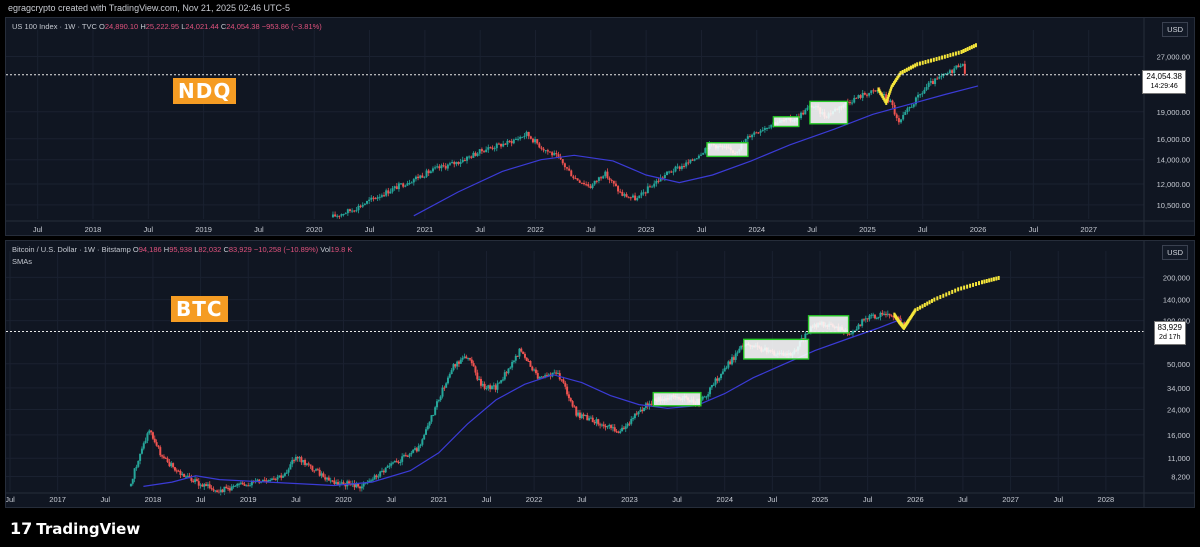  I want to click on btc-currency-button: USD, so click(1175, 252).